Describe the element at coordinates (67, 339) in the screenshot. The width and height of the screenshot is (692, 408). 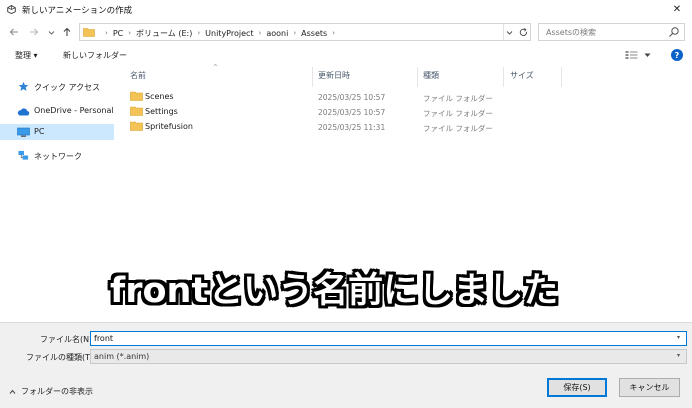
I see `filename-label: ファイル名(N):` at that location.